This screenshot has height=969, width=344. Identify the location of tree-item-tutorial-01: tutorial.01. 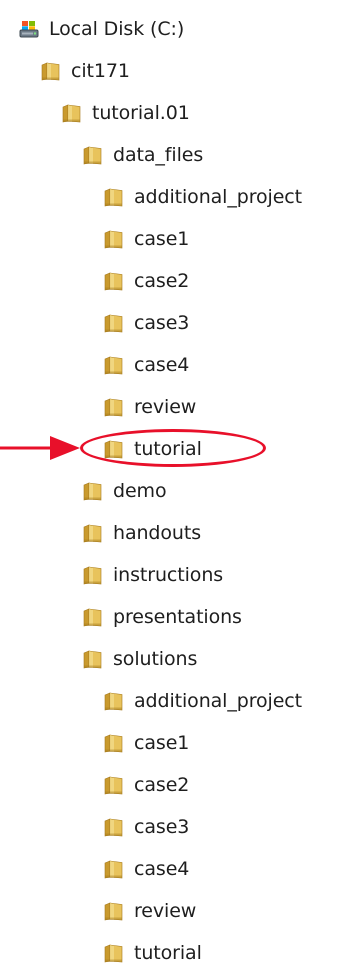
(125, 113).